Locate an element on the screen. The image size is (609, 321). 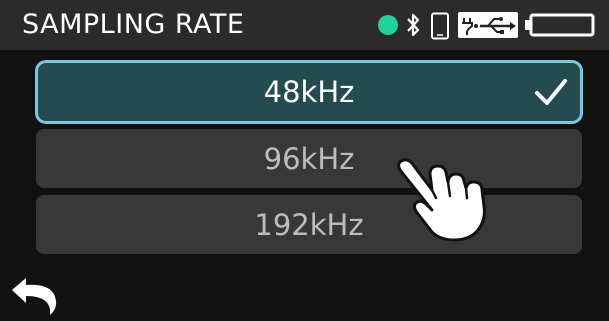
option-label: 48kHz is located at coordinates (309, 92).